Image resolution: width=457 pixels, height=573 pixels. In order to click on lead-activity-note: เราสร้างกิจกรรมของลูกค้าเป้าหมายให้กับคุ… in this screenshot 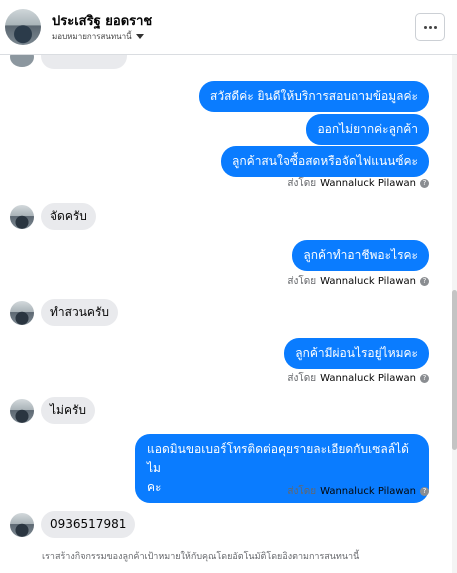, I will do `click(201, 557)`.